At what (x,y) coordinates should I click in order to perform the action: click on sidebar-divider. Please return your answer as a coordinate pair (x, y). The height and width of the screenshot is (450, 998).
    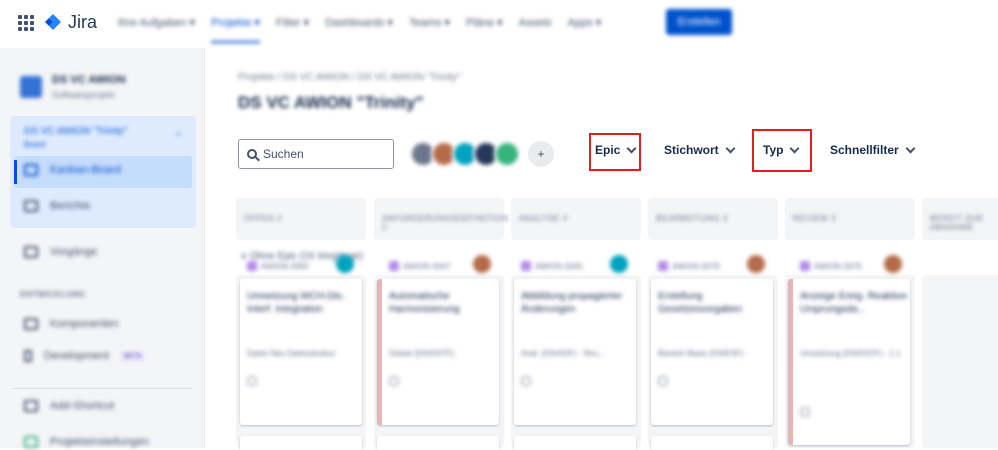
    Looking at the image, I should click on (102, 388).